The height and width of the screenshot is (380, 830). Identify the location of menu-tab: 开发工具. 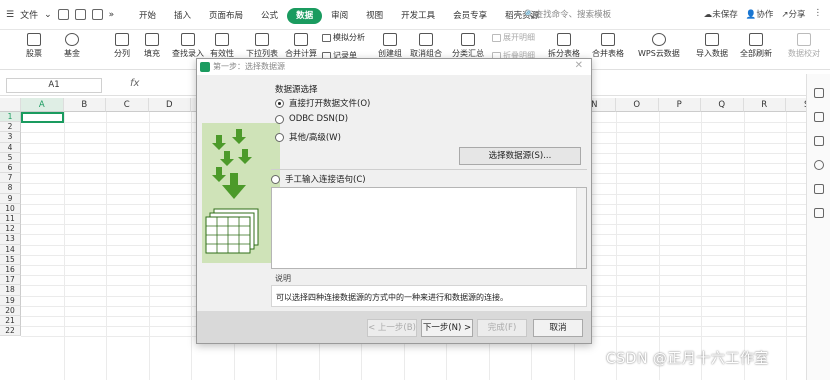
(418, 16).